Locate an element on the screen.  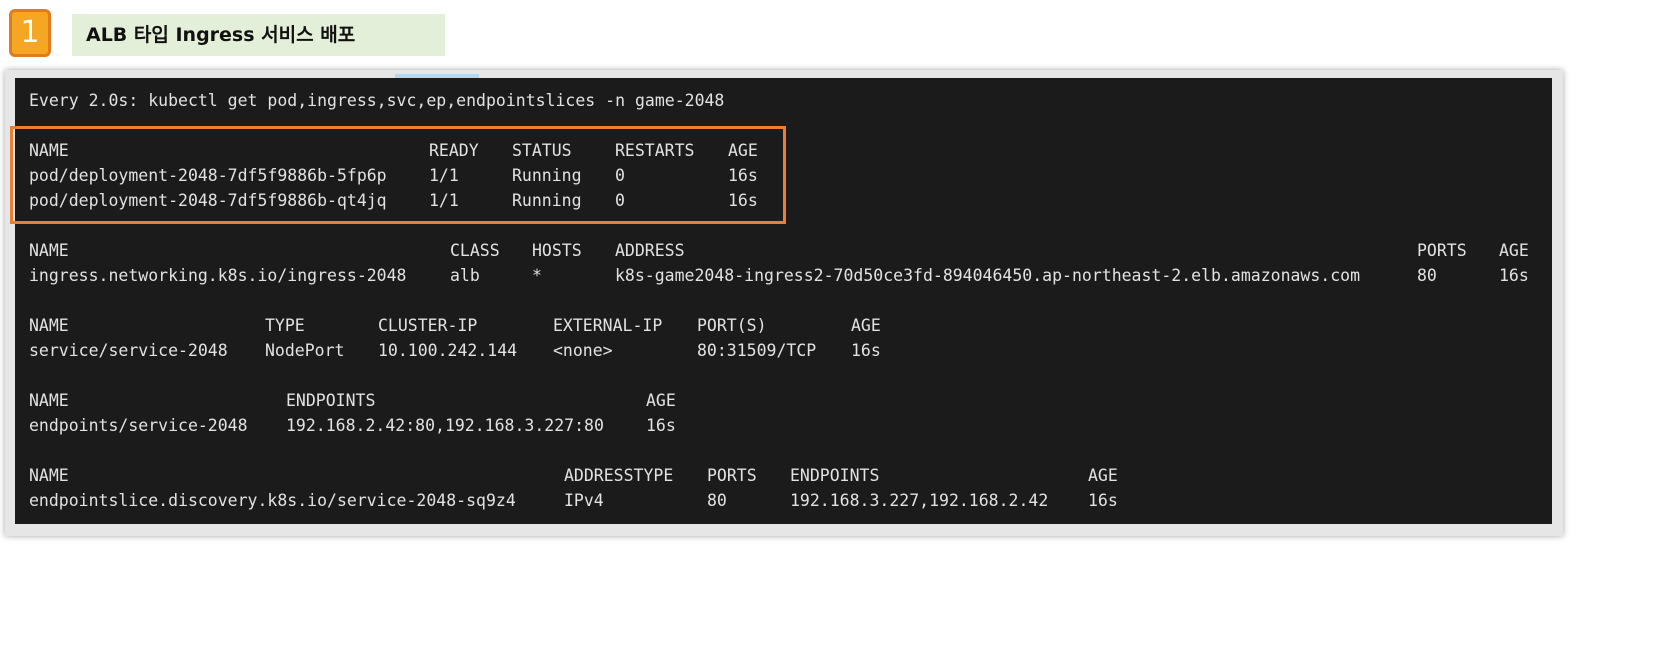
col-header-class: CLASS is located at coordinates (475, 250).